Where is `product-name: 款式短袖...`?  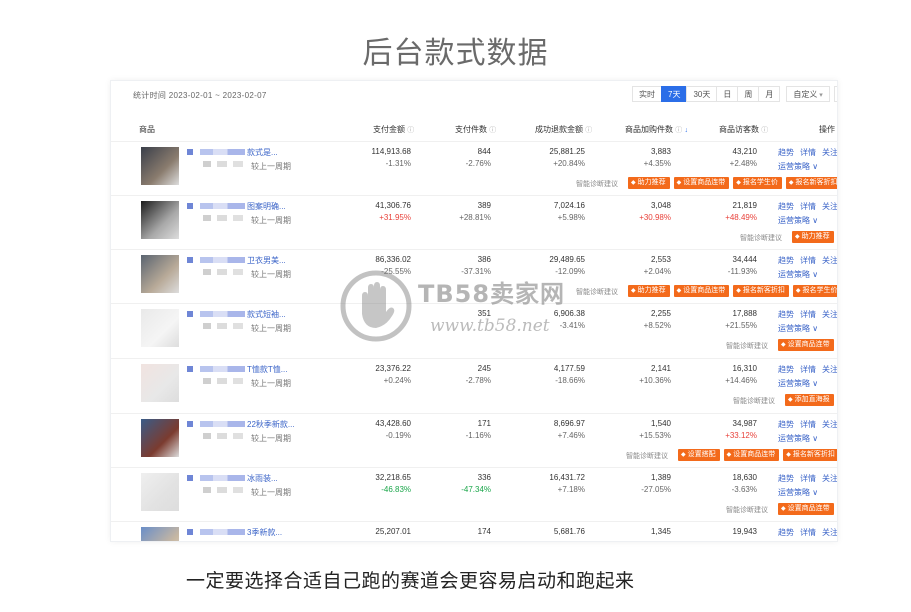
product-name: 款式短袖... is located at coordinates (266, 314).